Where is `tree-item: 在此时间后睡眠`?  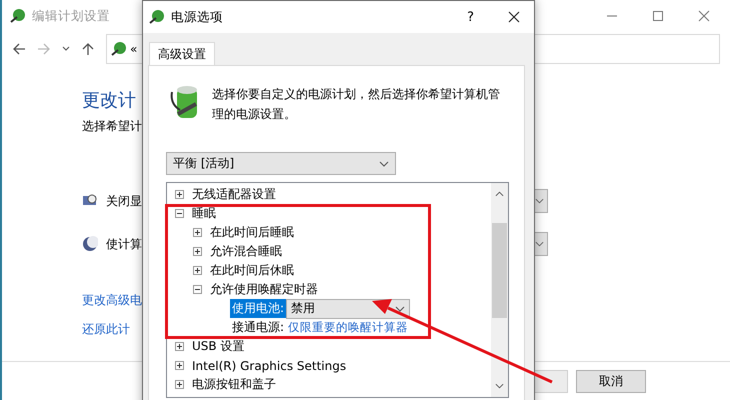
tree-item: 在此时间后睡眠 is located at coordinates (252, 232).